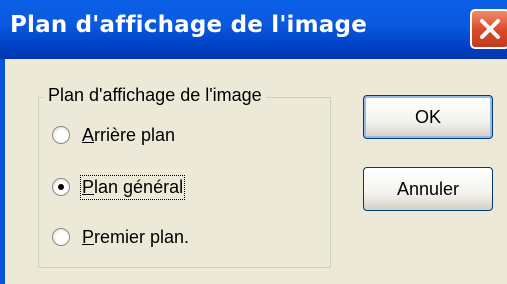 The image size is (507, 284). I want to click on group-title: Plan d'affichage de l'image, so click(155, 95).